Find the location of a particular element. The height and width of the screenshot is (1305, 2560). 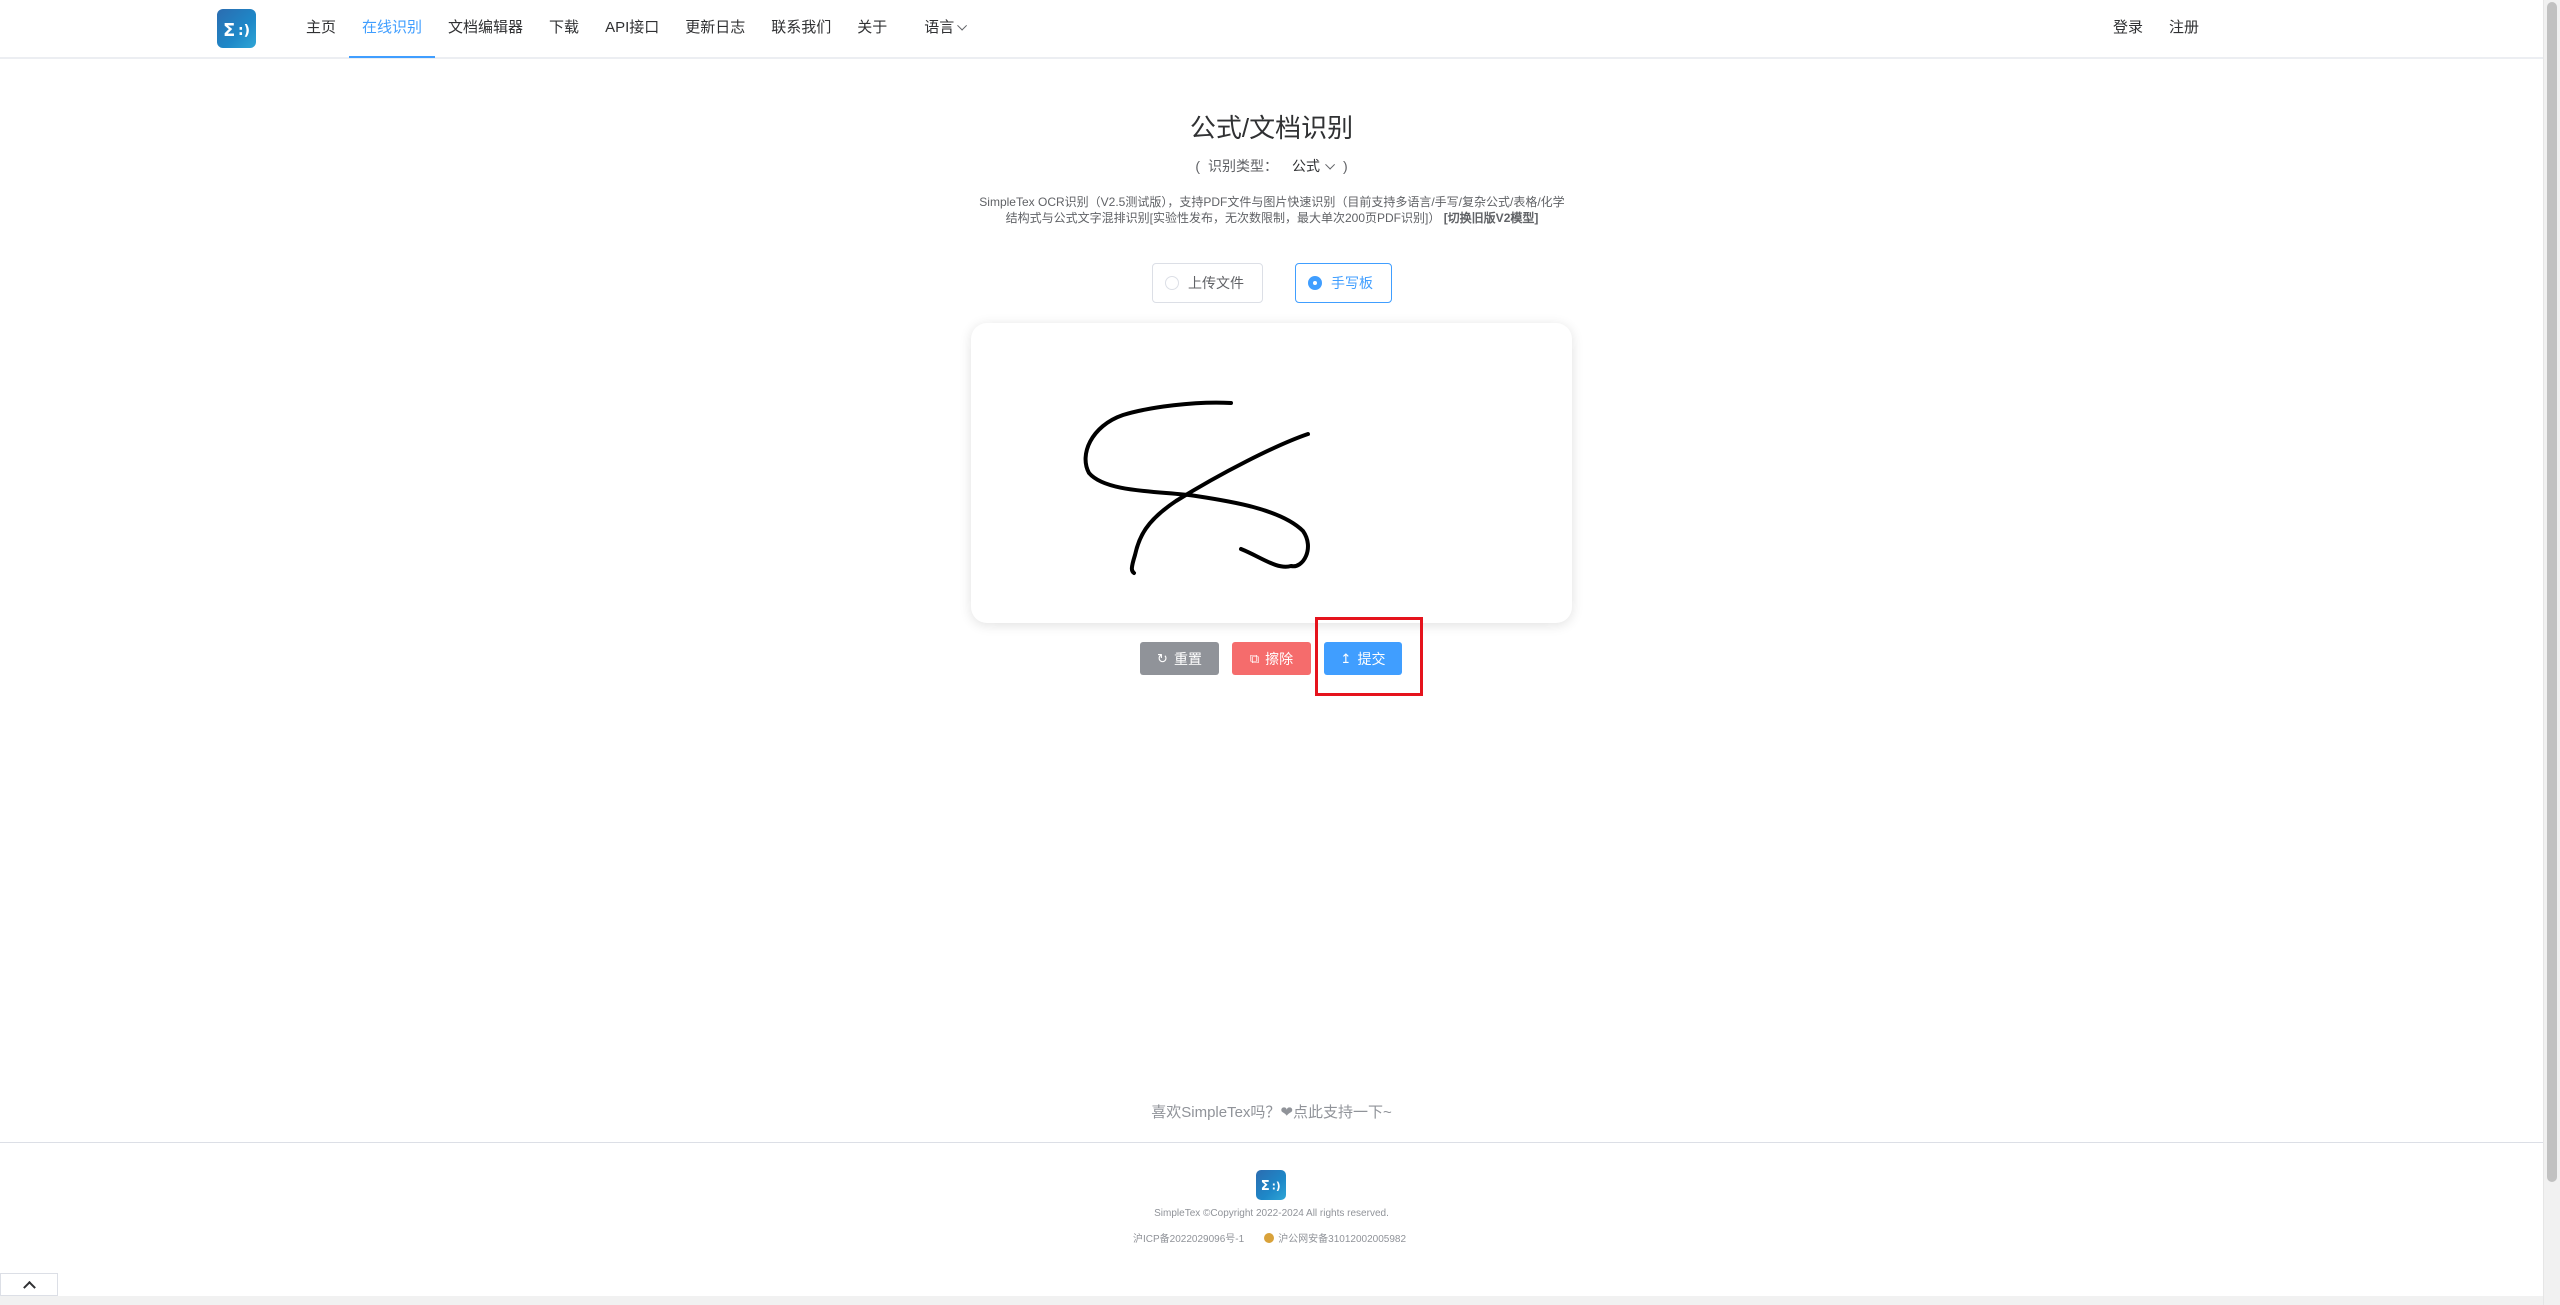

scrollbar-thumb is located at coordinates (2552, 592).